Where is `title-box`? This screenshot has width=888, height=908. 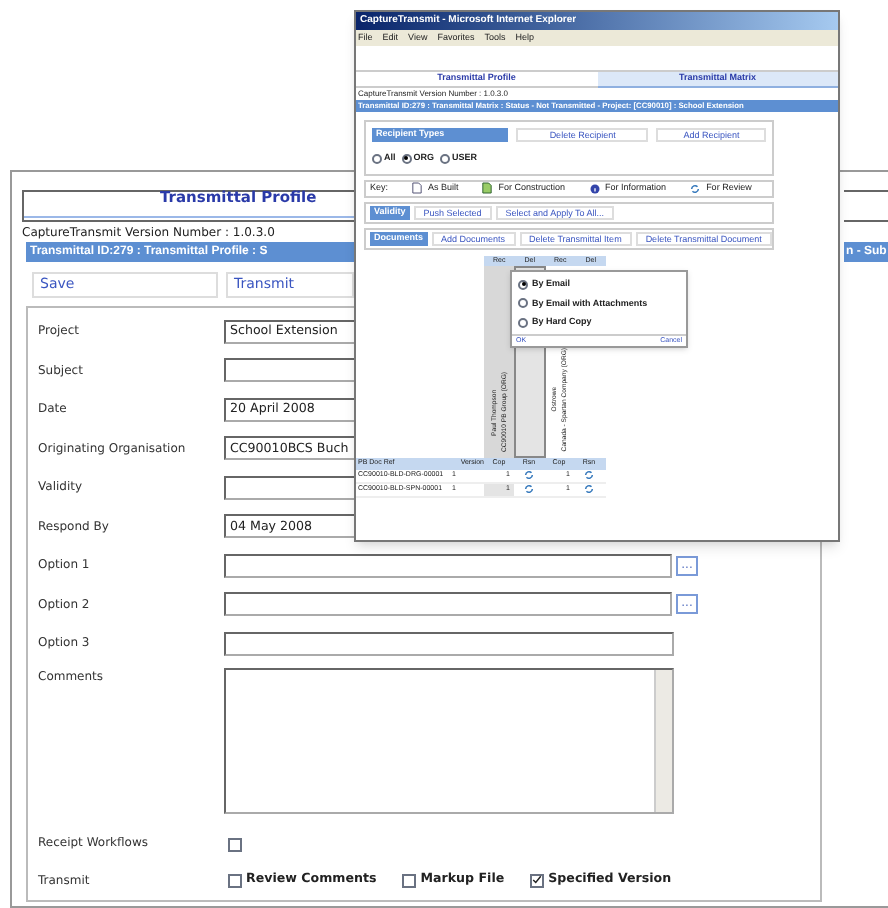 title-box is located at coordinates (866, 206).